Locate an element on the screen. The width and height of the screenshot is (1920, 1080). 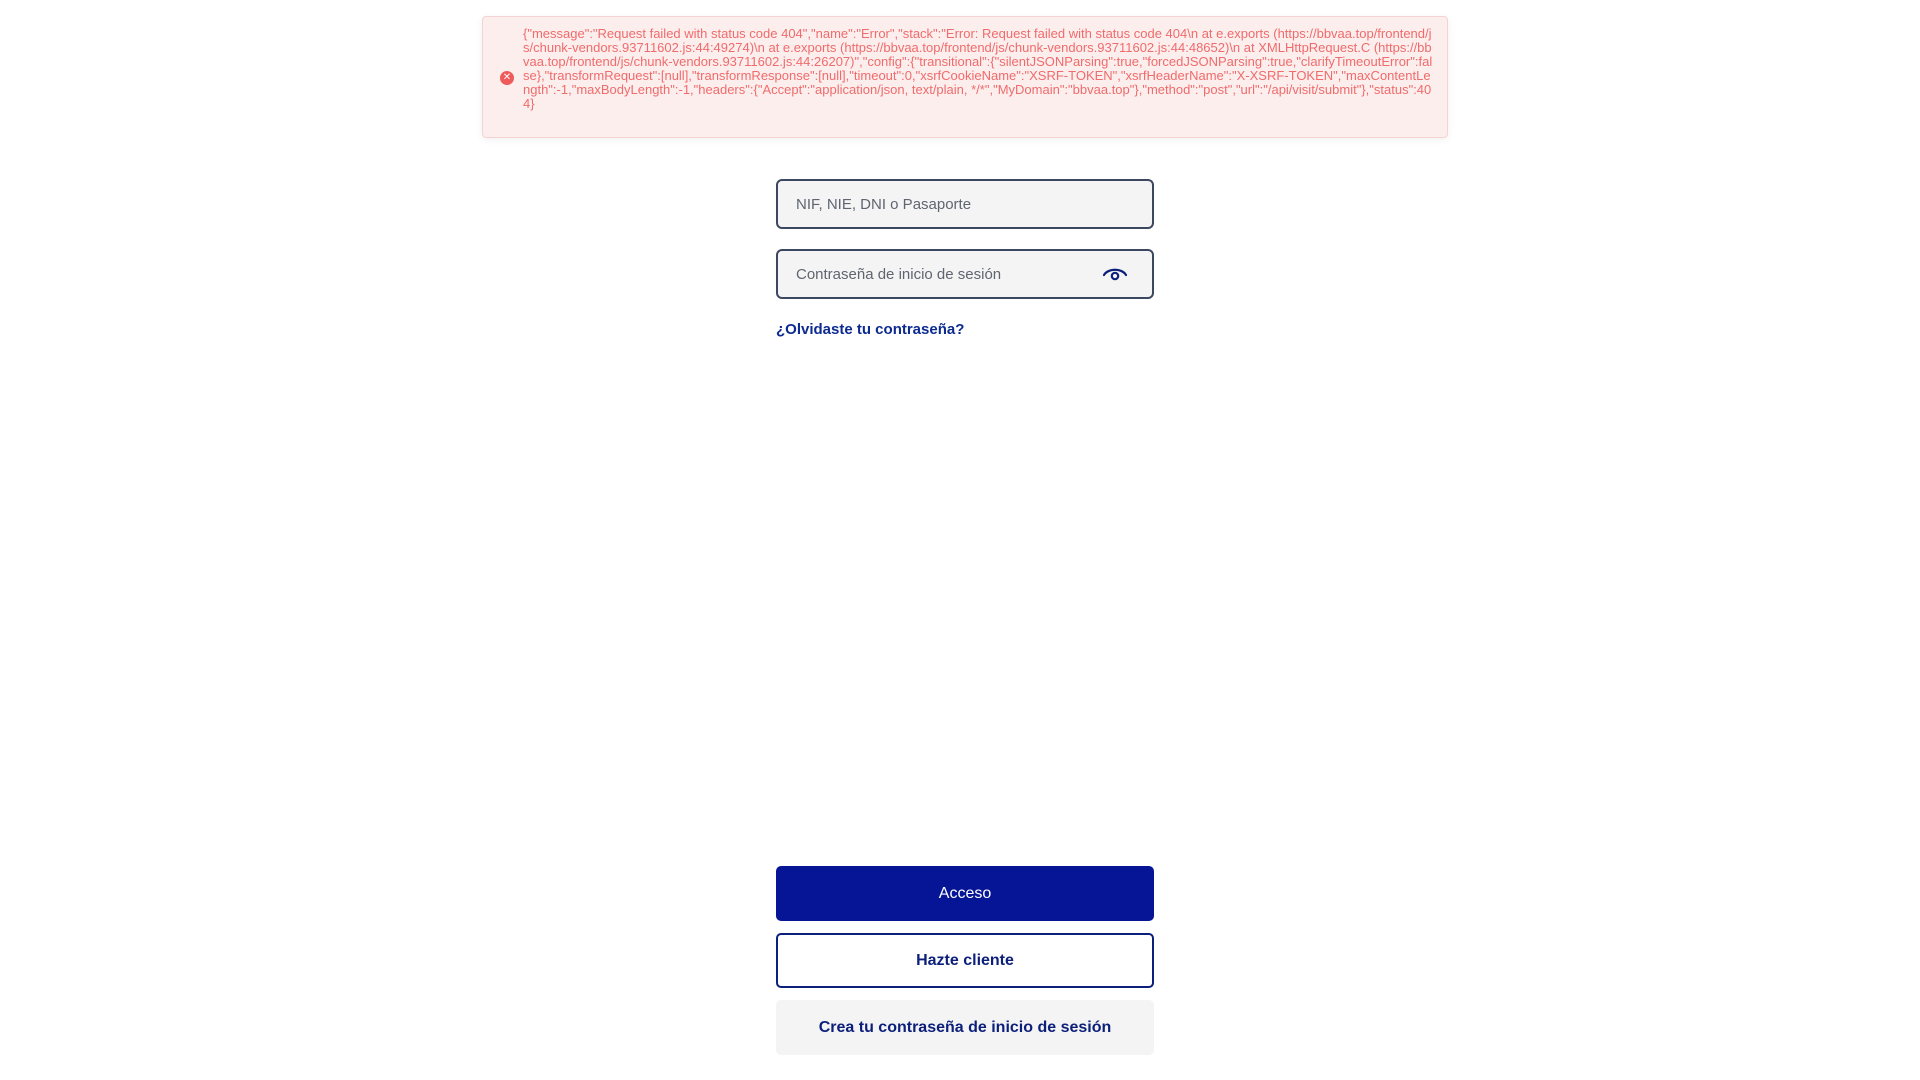
user-id-field is located at coordinates (965, 204).